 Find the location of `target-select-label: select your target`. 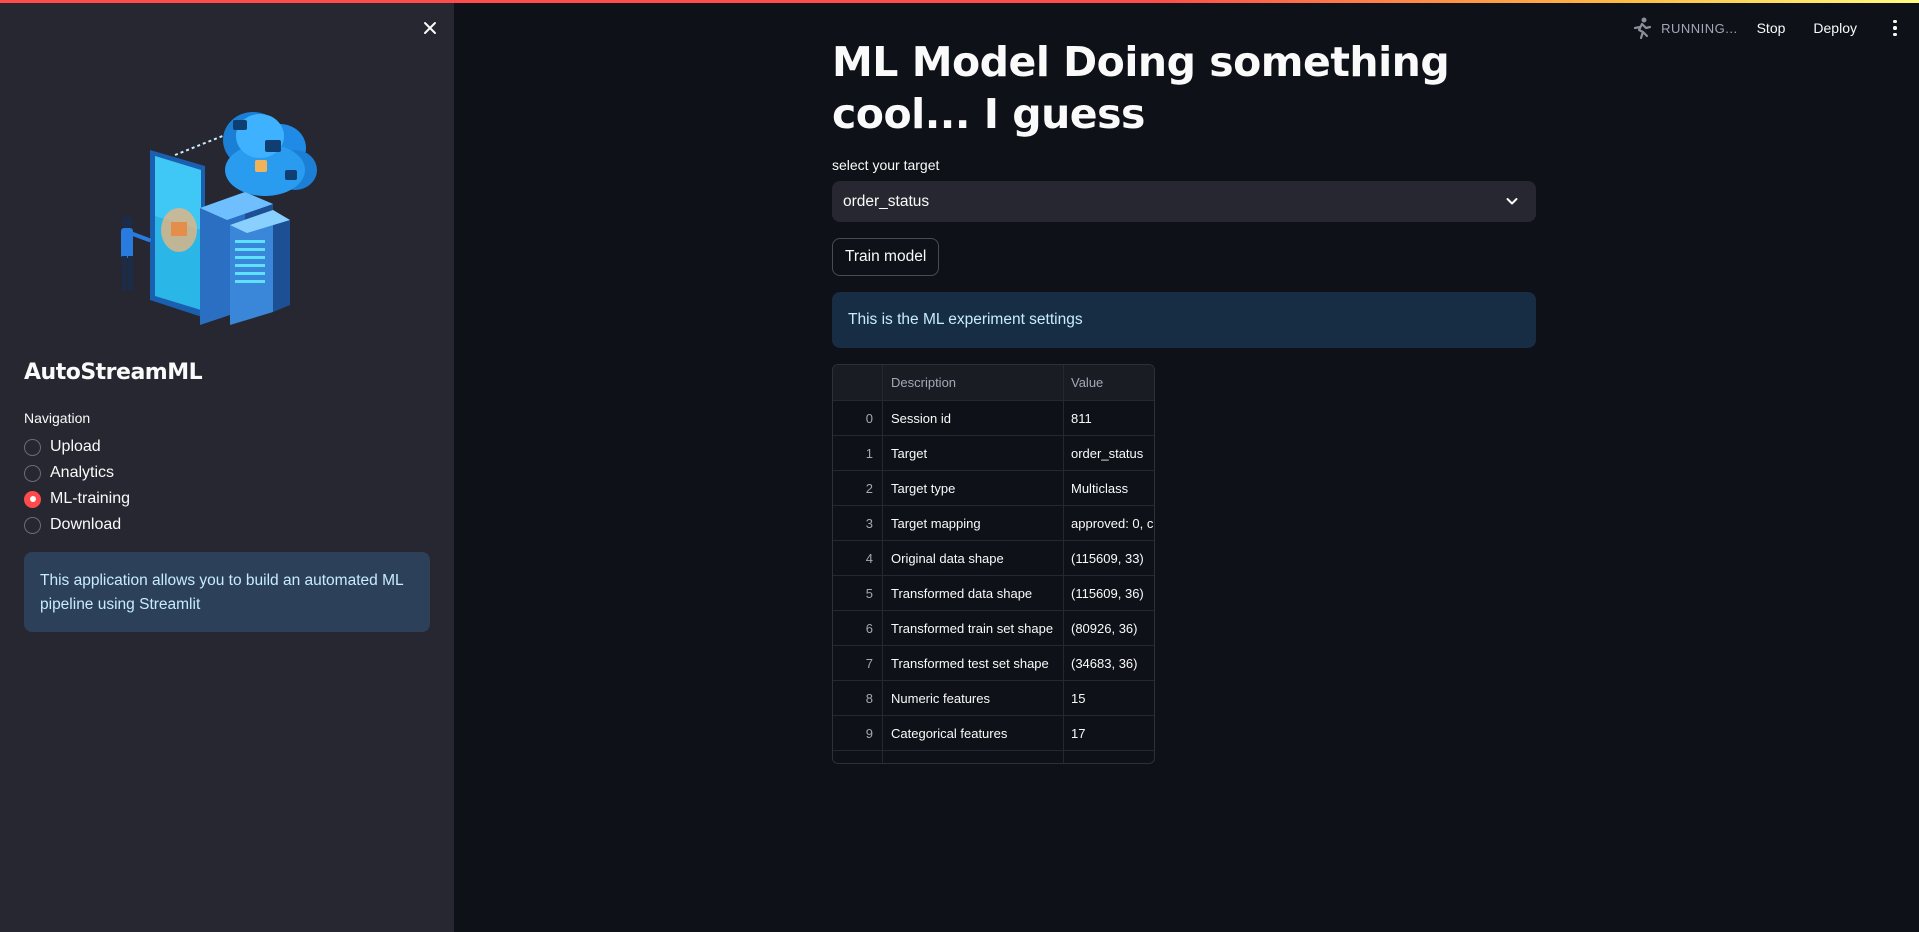

target-select-label: select your target is located at coordinates (886, 165).